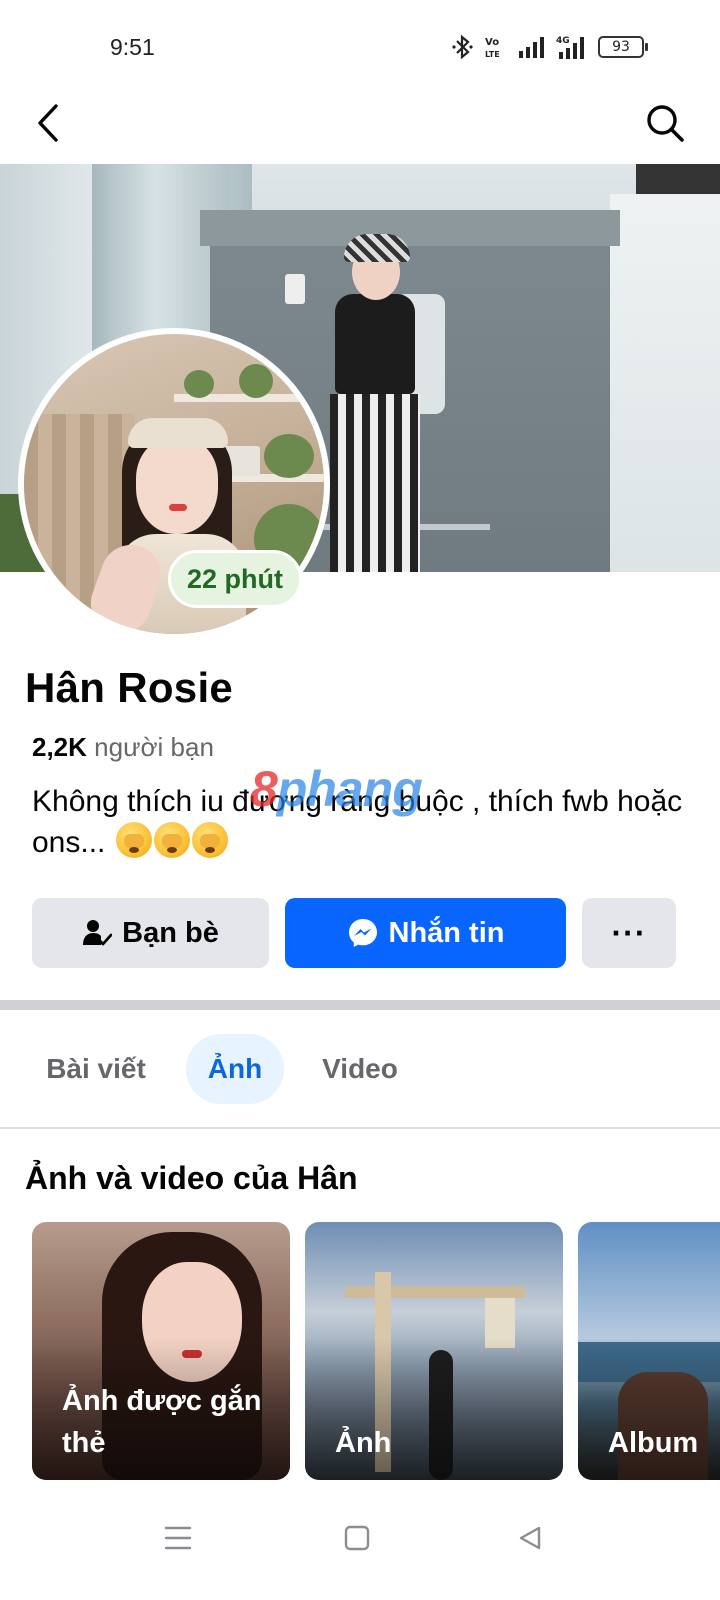 The height and width of the screenshot is (1600, 720). What do you see at coordinates (132, 47) in the screenshot?
I see `status-time: 9:51` at bounding box center [132, 47].